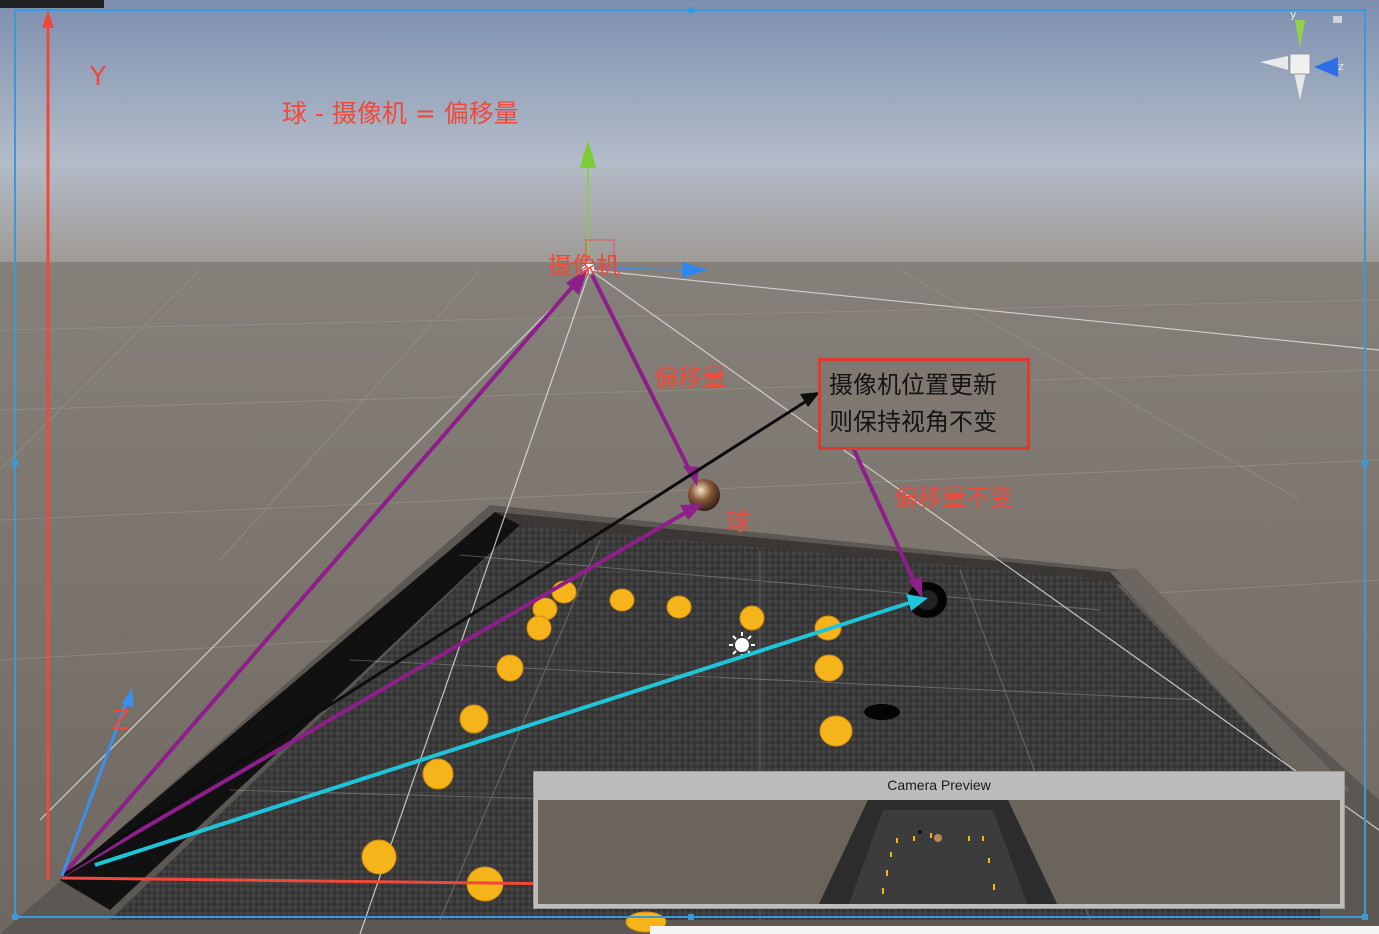 The image size is (1379, 934). What do you see at coordinates (1341, 66) in the screenshot?
I see `gizmo-z-label: z` at bounding box center [1341, 66].